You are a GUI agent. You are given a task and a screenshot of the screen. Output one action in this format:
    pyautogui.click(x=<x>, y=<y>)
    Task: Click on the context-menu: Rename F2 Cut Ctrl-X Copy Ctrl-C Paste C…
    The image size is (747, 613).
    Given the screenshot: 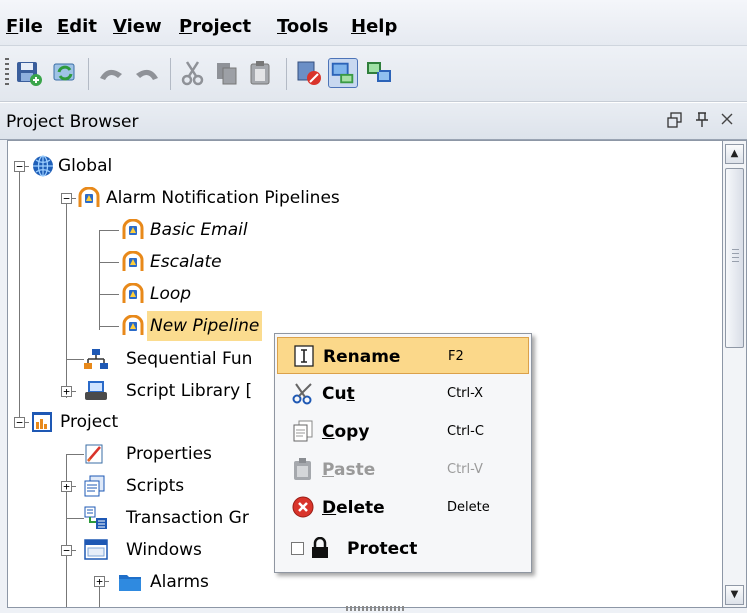 What is the action you would take?
    pyautogui.click(x=403, y=453)
    